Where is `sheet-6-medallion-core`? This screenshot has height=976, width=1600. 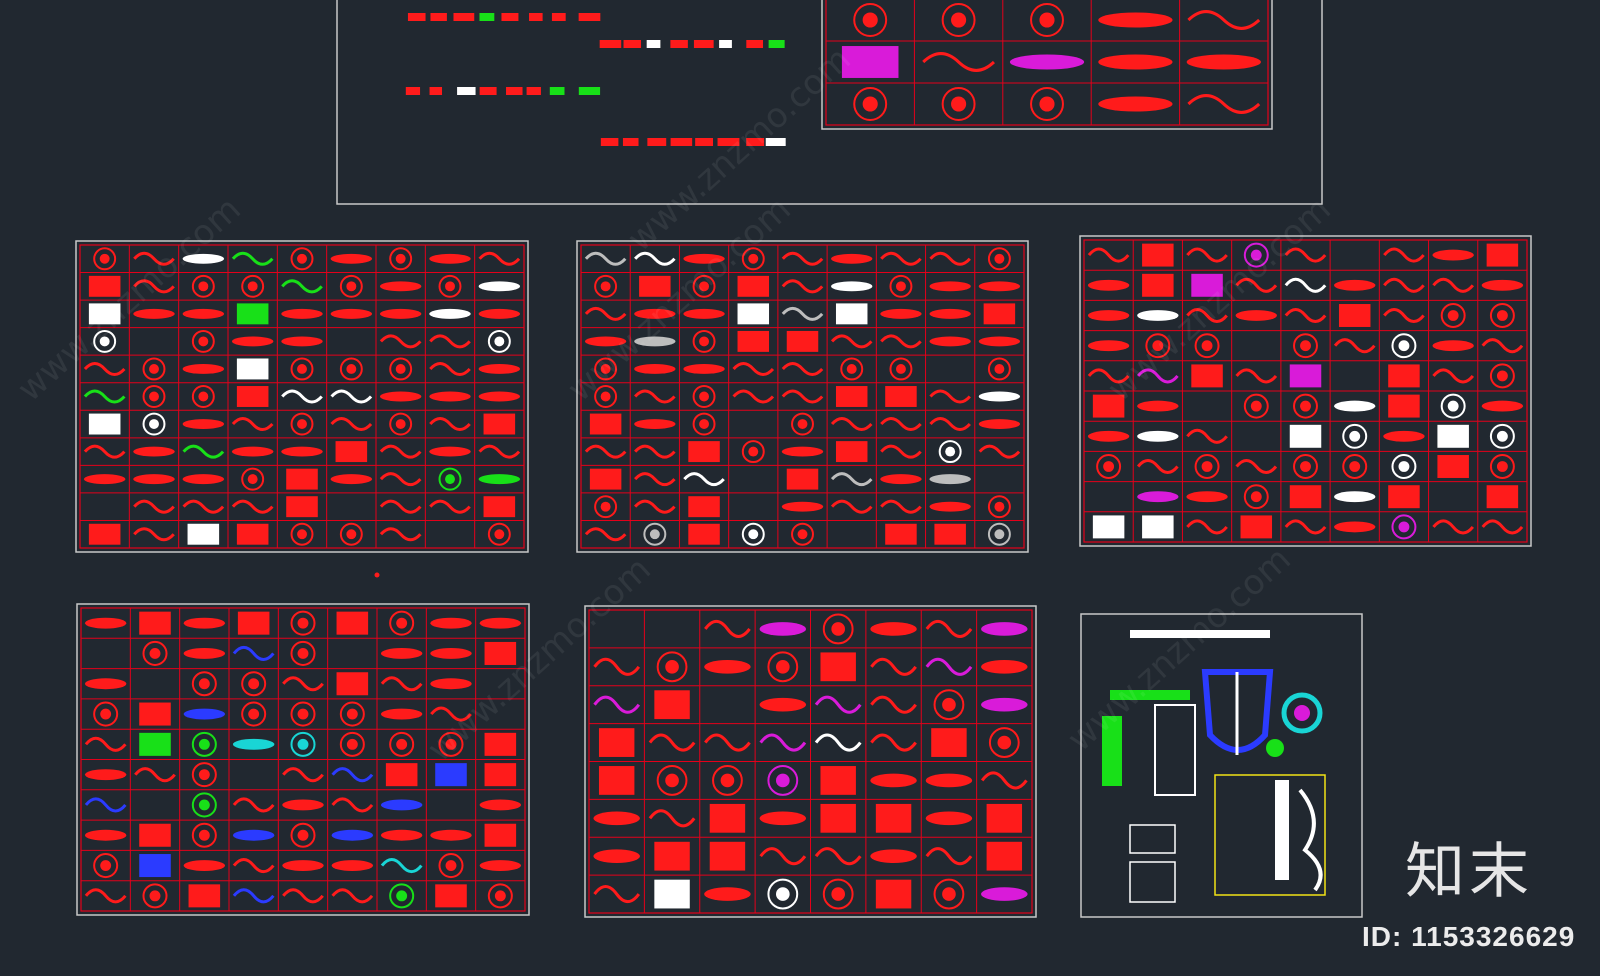 sheet-6-medallion-core is located at coordinates (1302, 713).